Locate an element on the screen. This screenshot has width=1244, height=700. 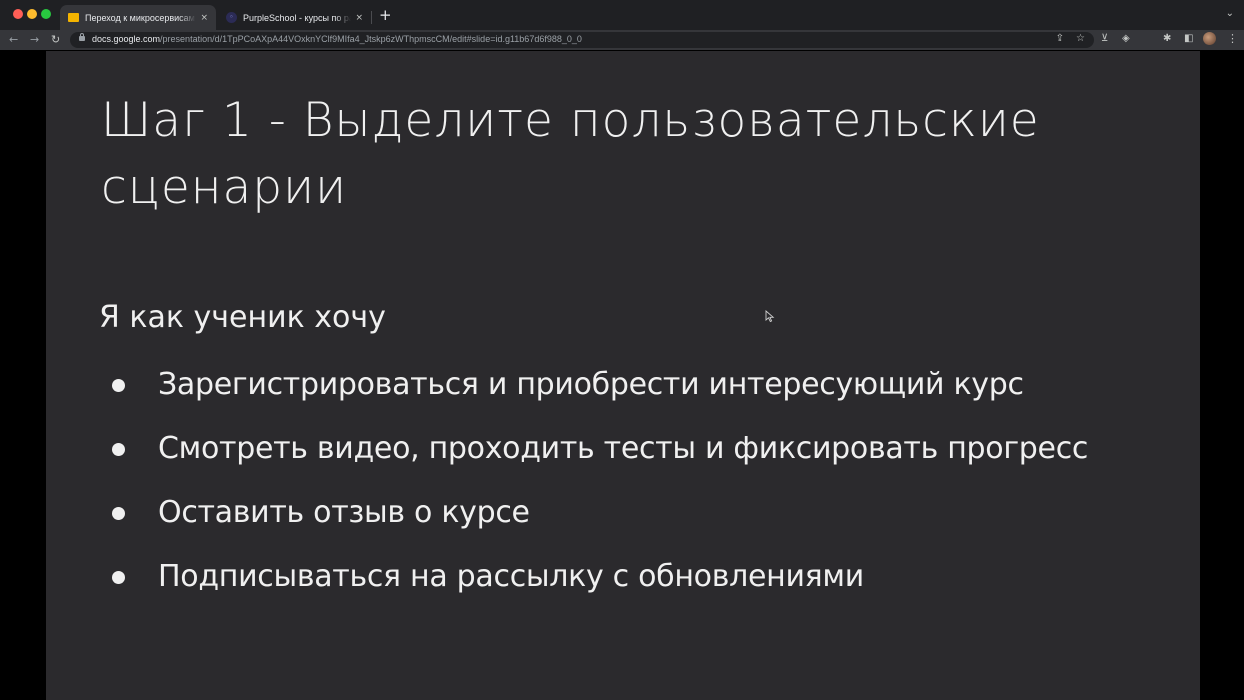
profile-avatar is located at coordinates (1209, 38).